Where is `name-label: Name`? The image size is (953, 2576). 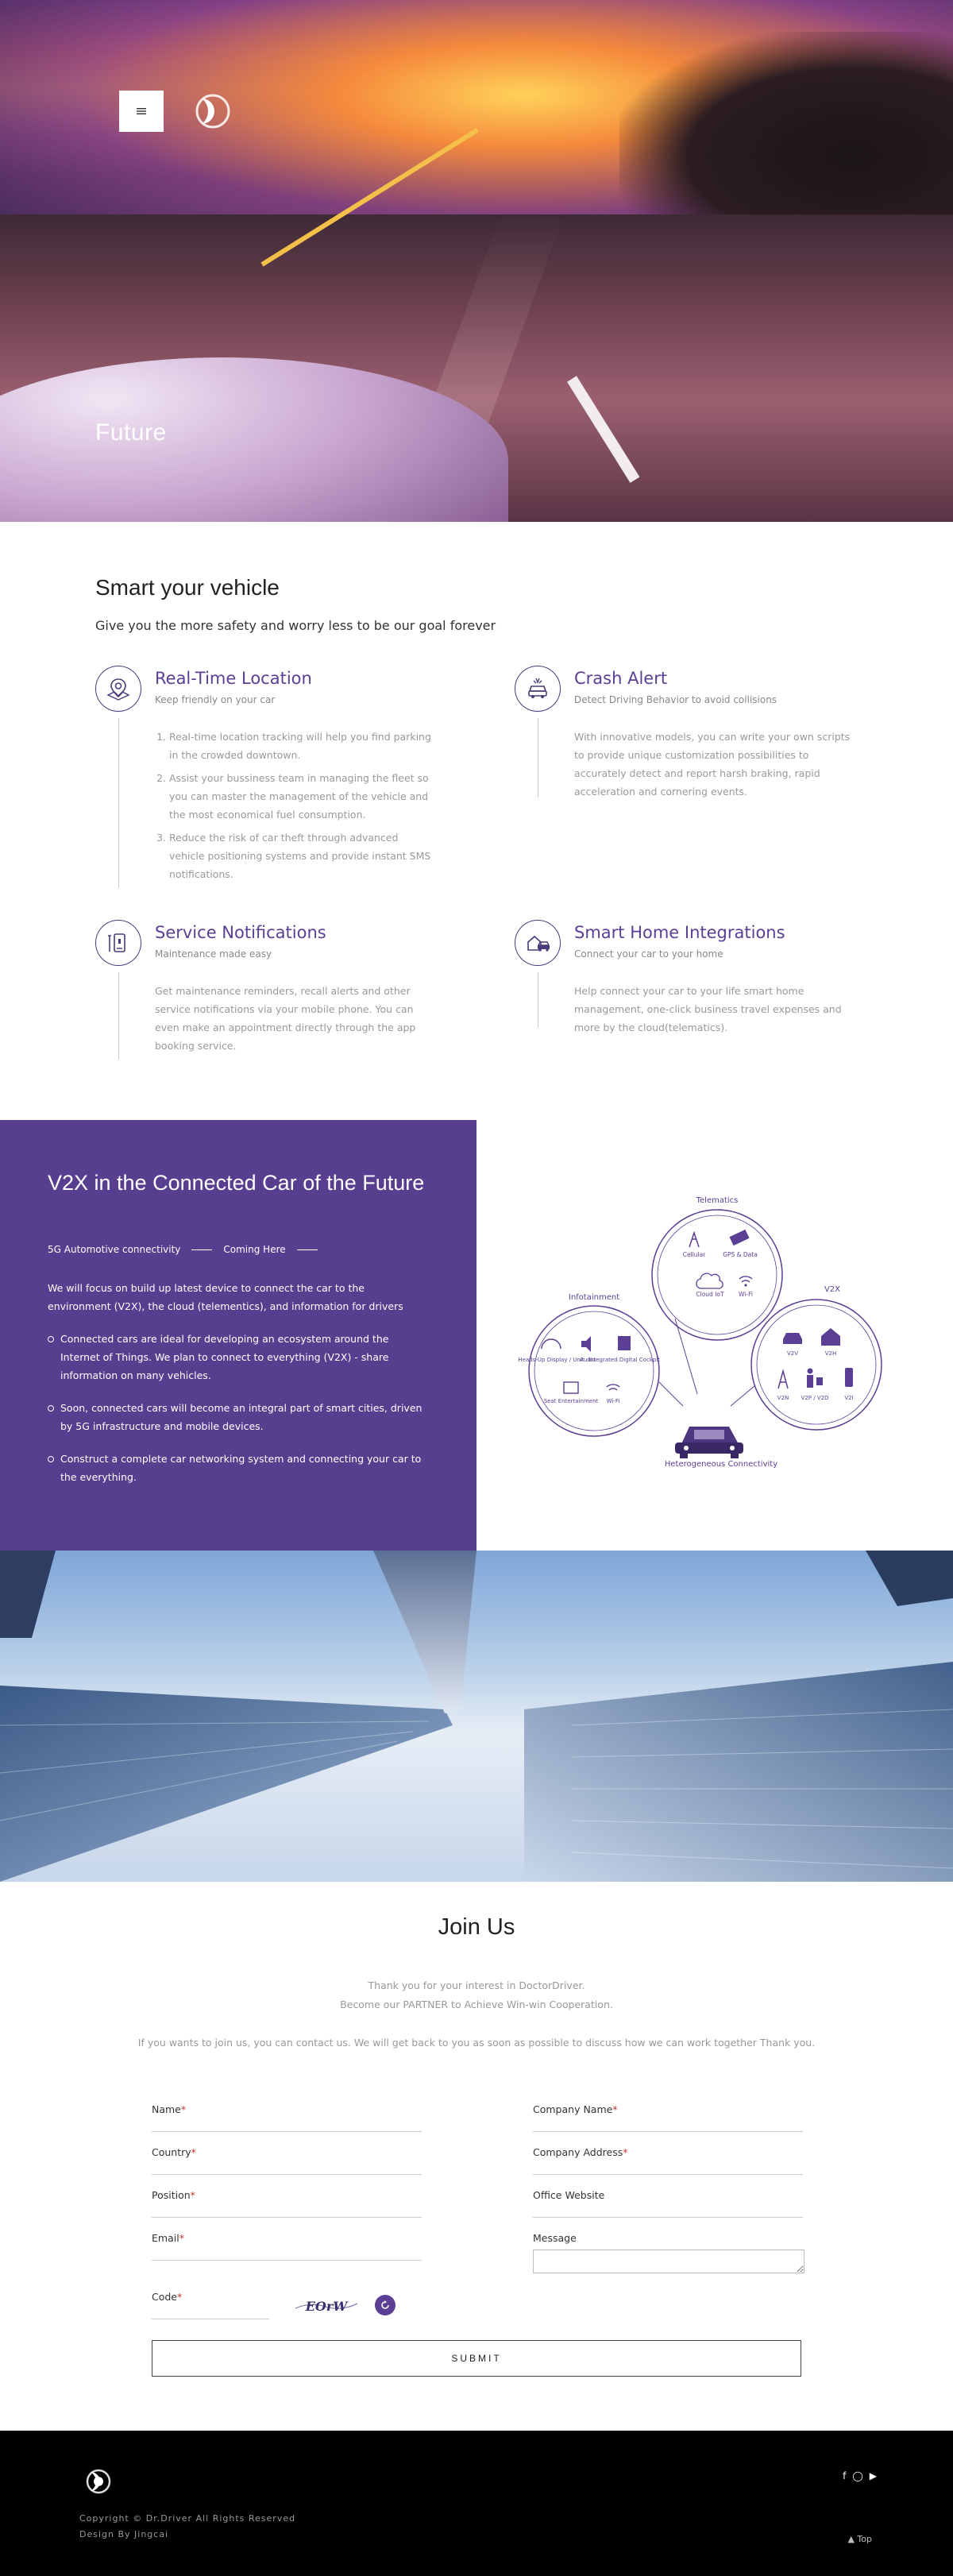
name-label: Name is located at coordinates (166, 2109).